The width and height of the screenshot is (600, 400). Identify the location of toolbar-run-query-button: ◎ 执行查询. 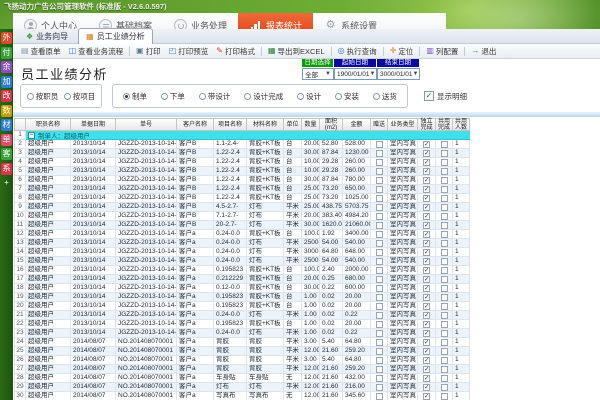
(357, 51).